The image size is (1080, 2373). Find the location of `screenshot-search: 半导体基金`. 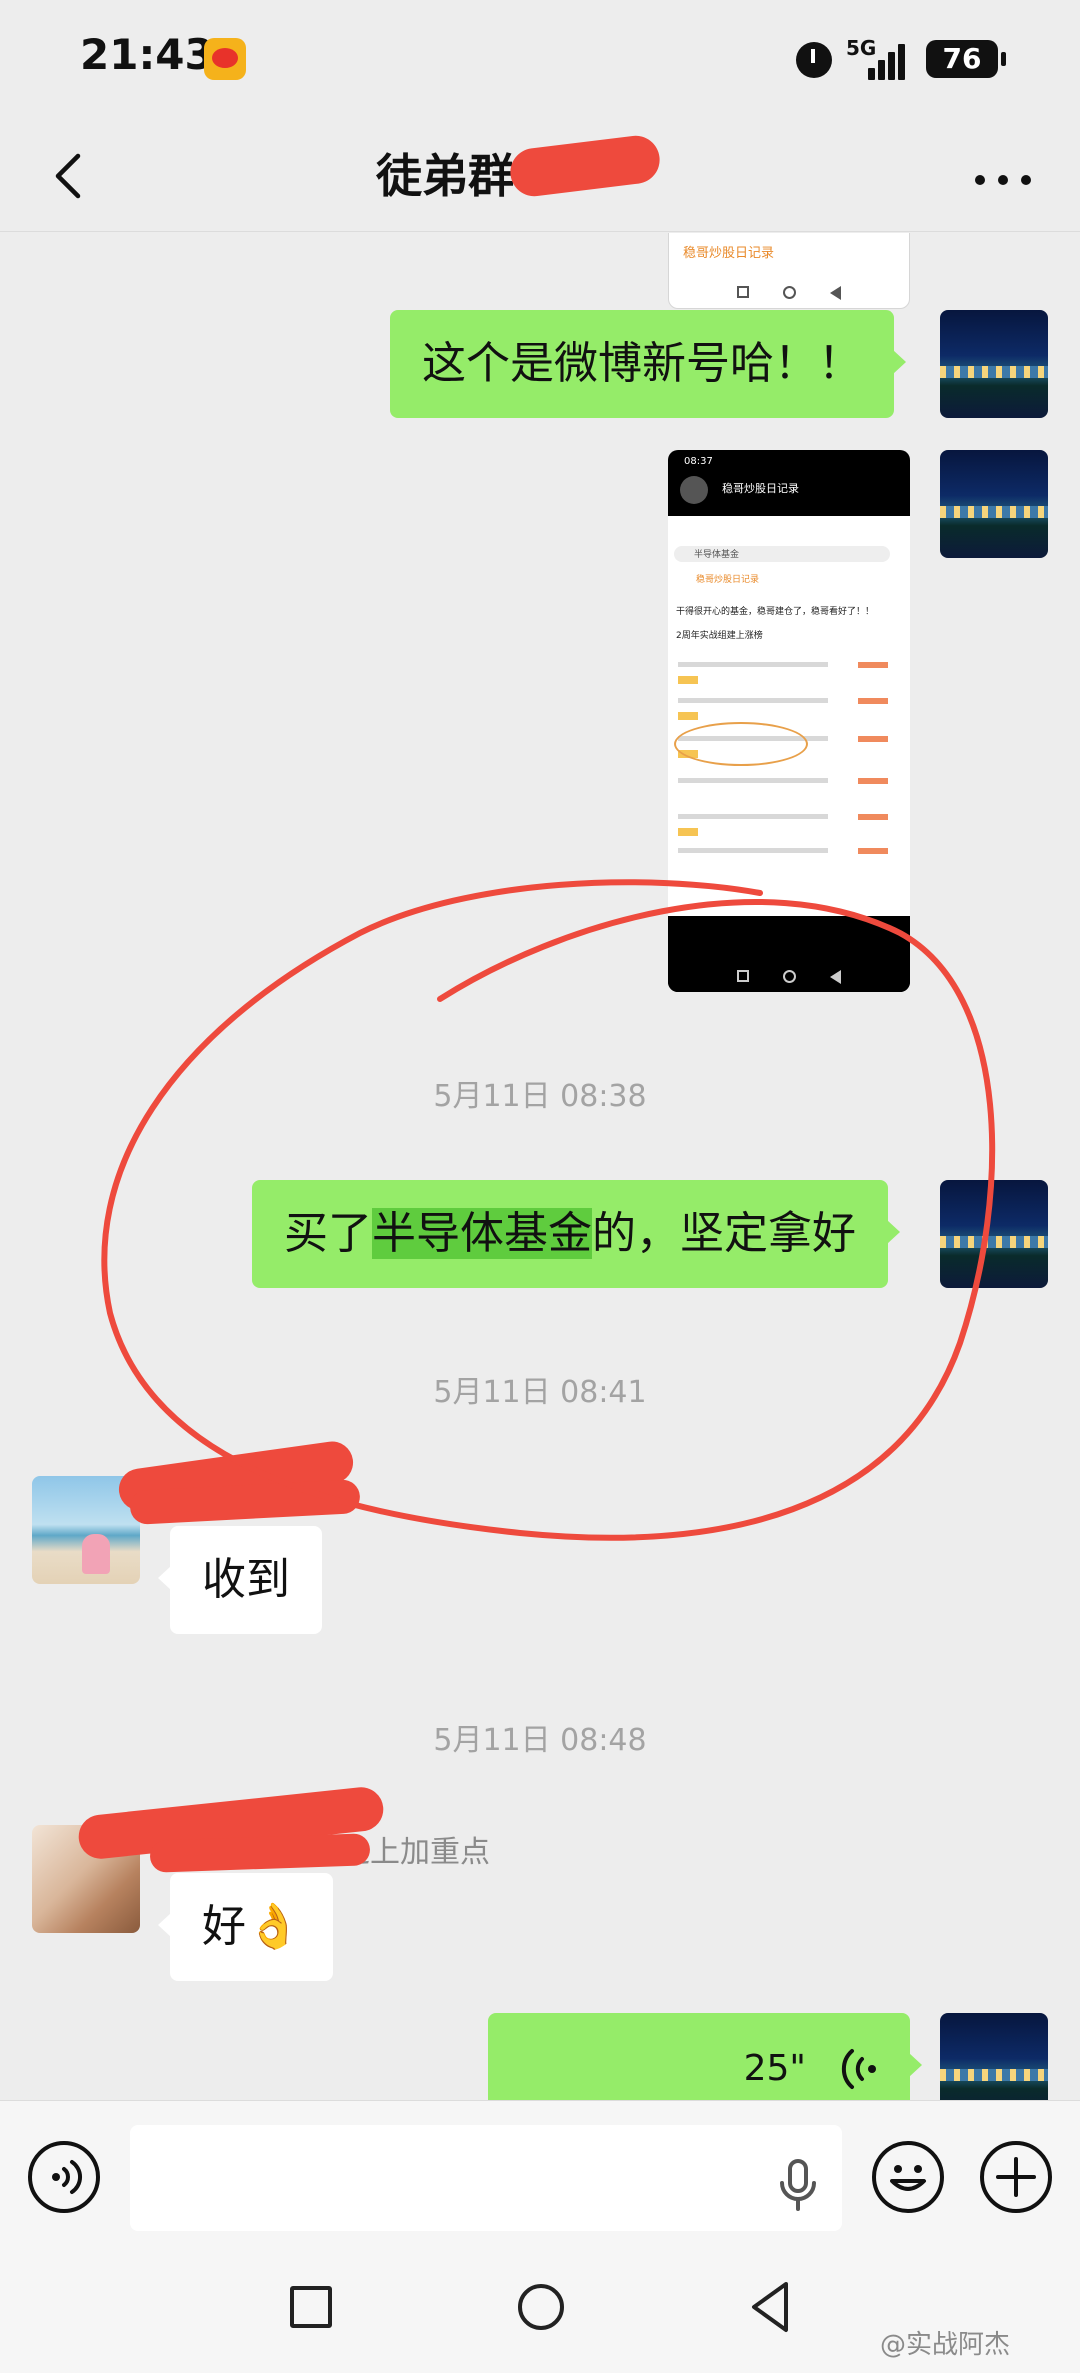

screenshot-search: 半导体基金 is located at coordinates (717, 555).